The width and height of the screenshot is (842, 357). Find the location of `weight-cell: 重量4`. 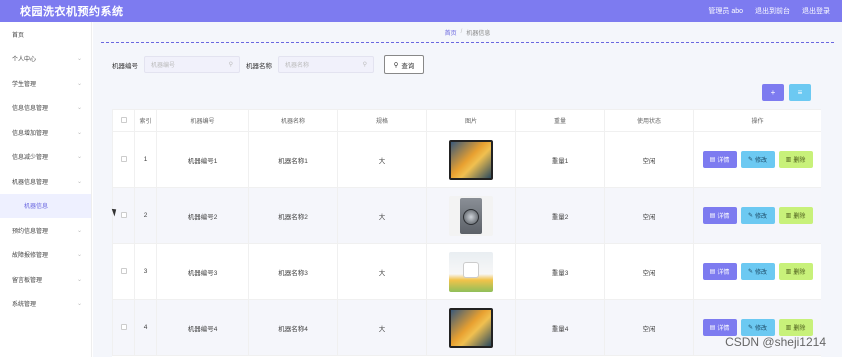

weight-cell: 重量4 is located at coordinates (560, 327).